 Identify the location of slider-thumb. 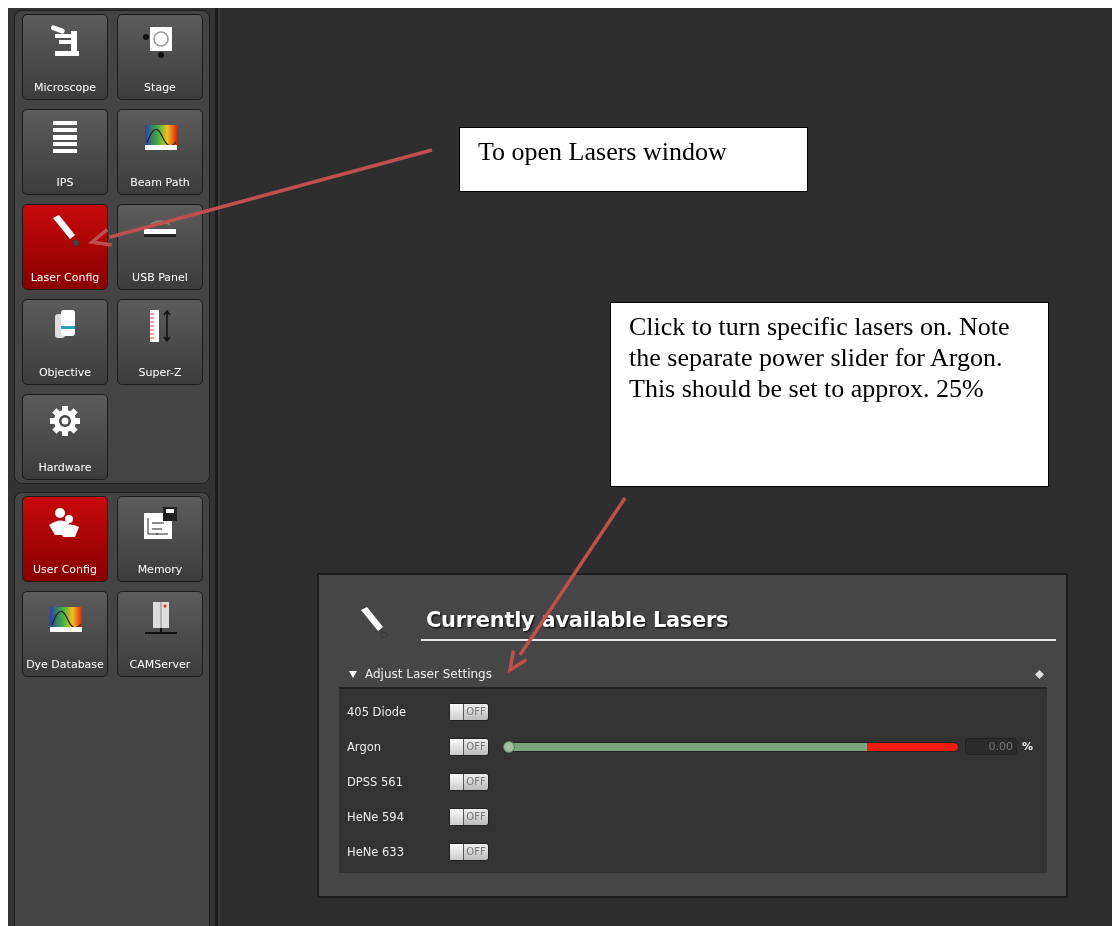
(509, 746).